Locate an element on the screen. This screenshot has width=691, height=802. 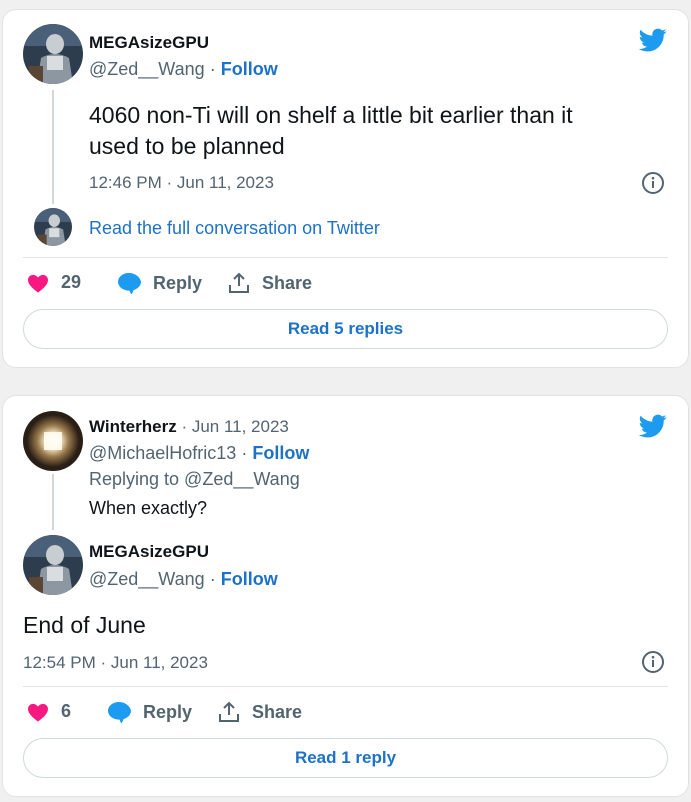
read-replies-label: Read 1 reply is located at coordinates (345, 757).